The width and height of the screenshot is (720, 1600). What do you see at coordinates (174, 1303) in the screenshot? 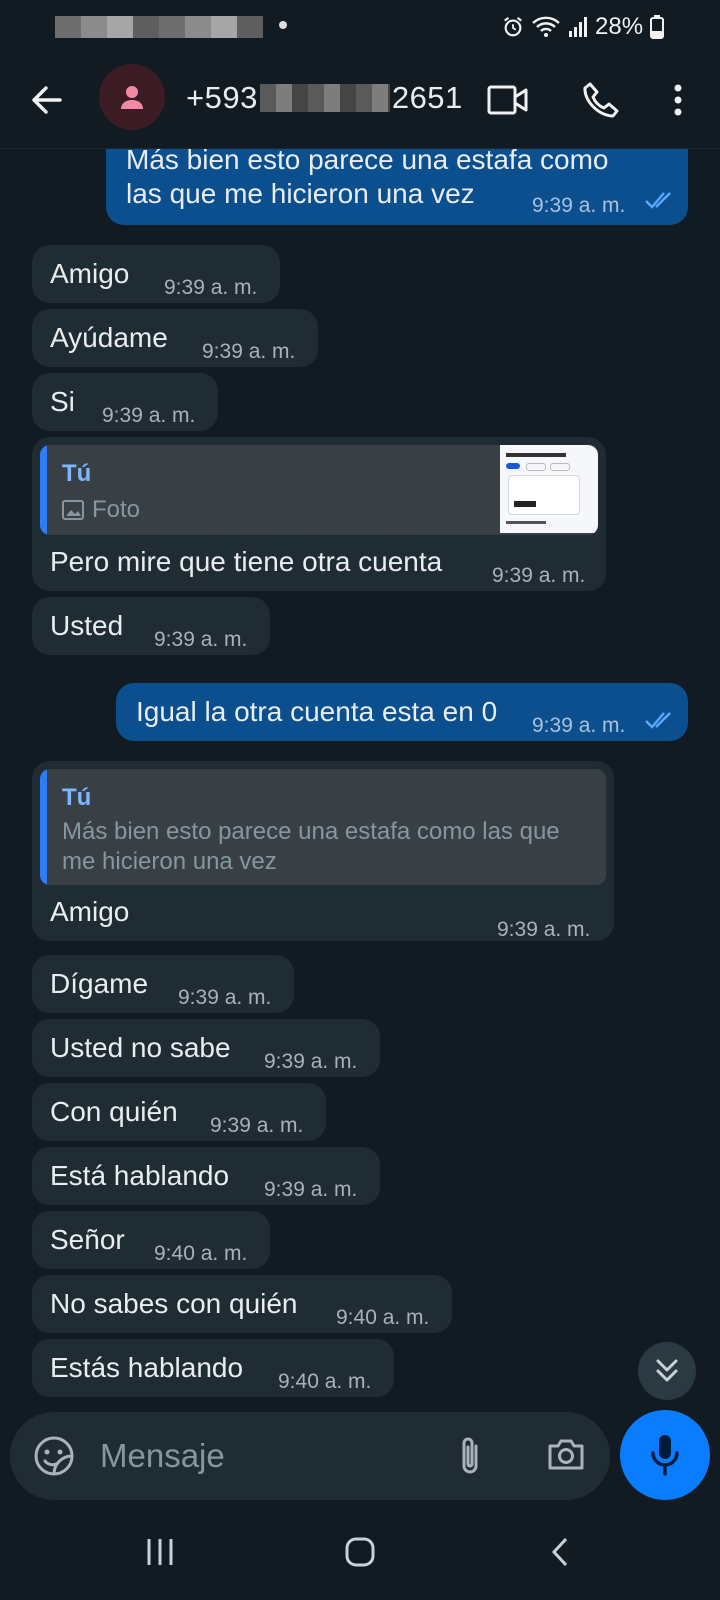
I see `message-text: No sabes con quién` at bounding box center [174, 1303].